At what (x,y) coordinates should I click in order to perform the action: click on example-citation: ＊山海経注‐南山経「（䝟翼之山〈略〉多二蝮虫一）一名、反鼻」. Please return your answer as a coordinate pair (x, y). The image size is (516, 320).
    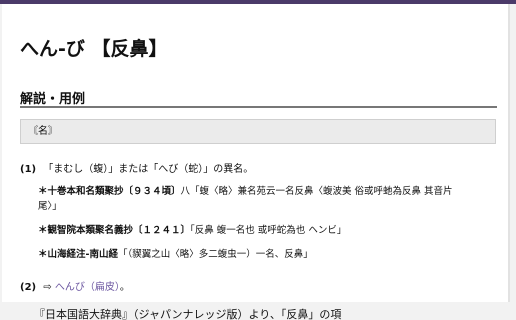
    Looking at the image, I should click on (268, 254).